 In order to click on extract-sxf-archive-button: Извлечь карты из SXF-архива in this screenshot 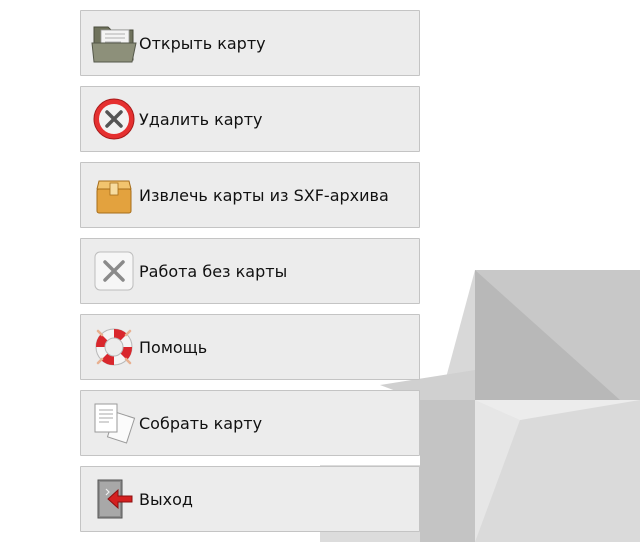, I will do `click(250, 195)`.